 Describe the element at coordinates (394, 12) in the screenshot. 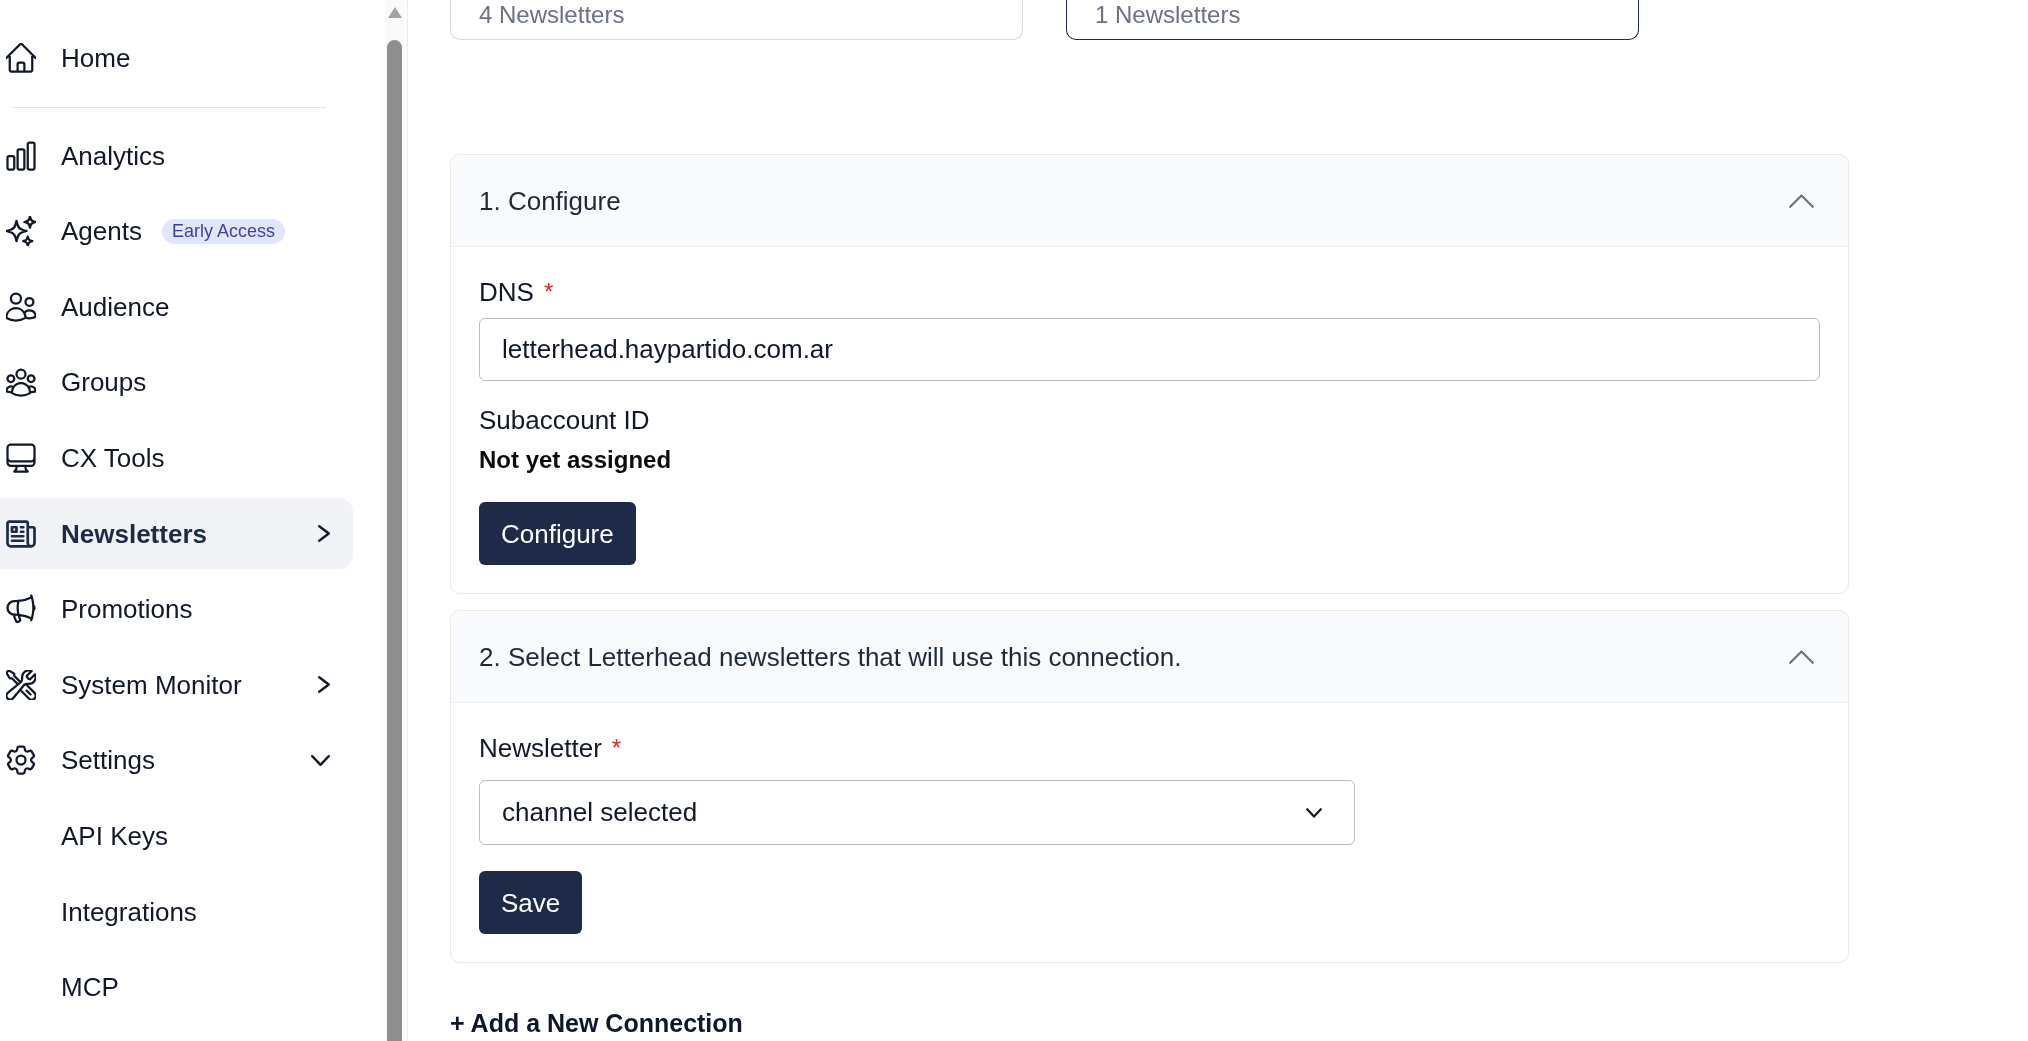

I see `scroll-up-arrow-icon` at that location.